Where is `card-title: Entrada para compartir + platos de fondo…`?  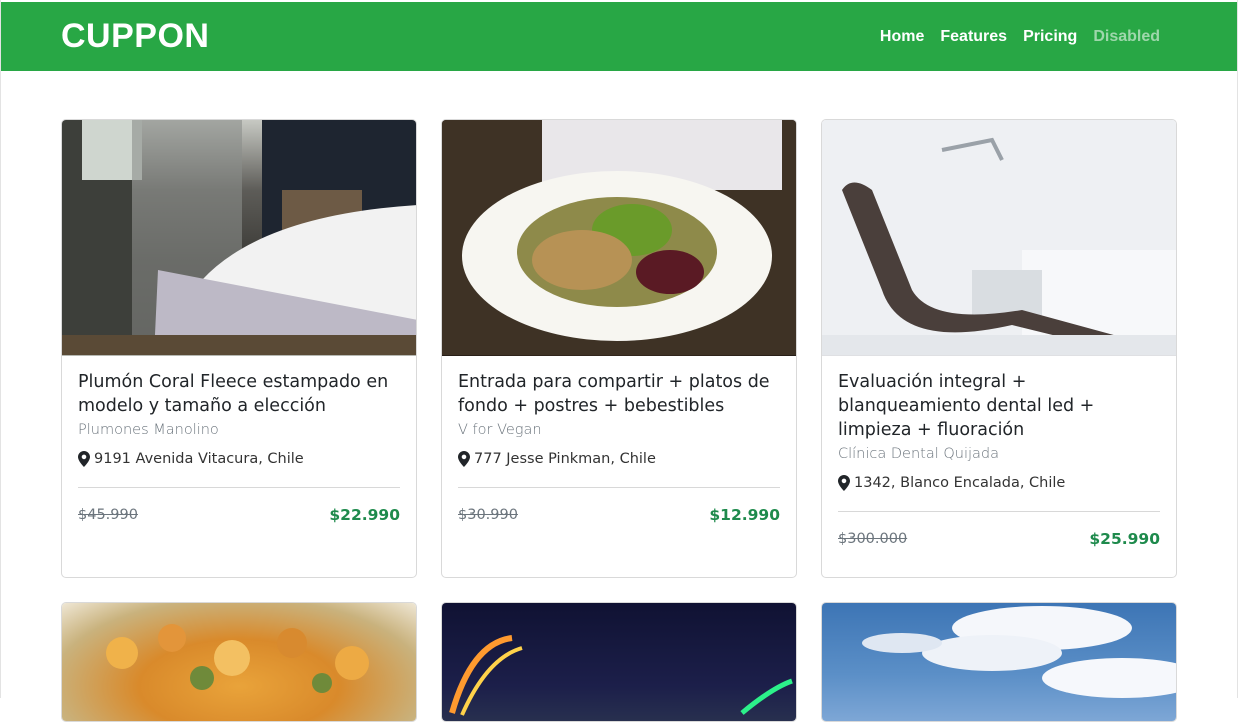 card-title: Entrada para compartir + platos de fondo… is located at coordinates (619, 394).